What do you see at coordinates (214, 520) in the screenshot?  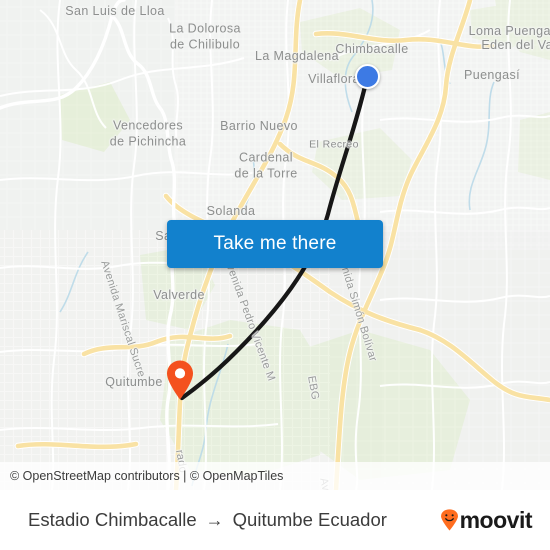 I see `arrow-right-icon: →` at bounding box center [214, 520].